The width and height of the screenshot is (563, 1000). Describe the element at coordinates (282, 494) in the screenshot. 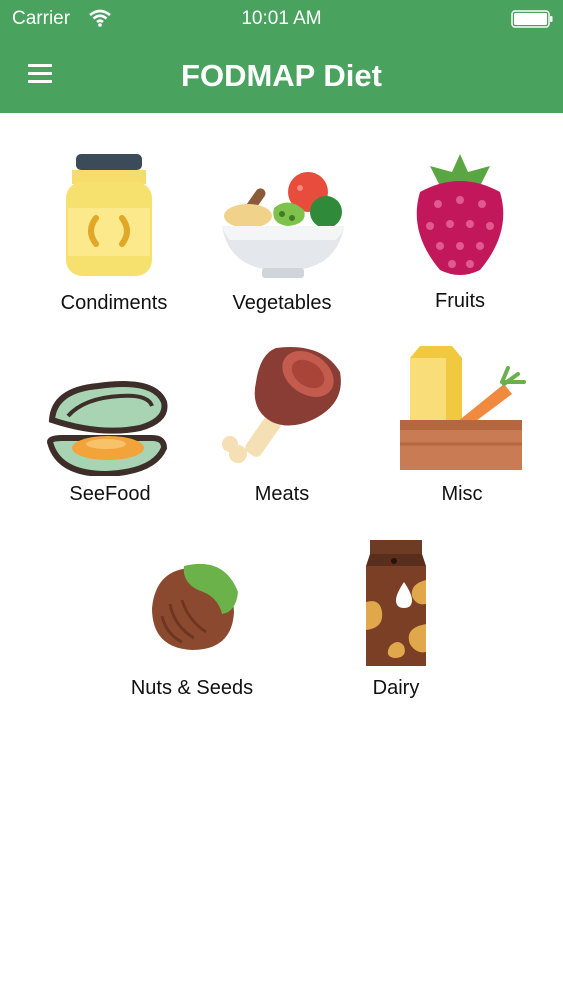

I see `category-label: Meats` at that location.